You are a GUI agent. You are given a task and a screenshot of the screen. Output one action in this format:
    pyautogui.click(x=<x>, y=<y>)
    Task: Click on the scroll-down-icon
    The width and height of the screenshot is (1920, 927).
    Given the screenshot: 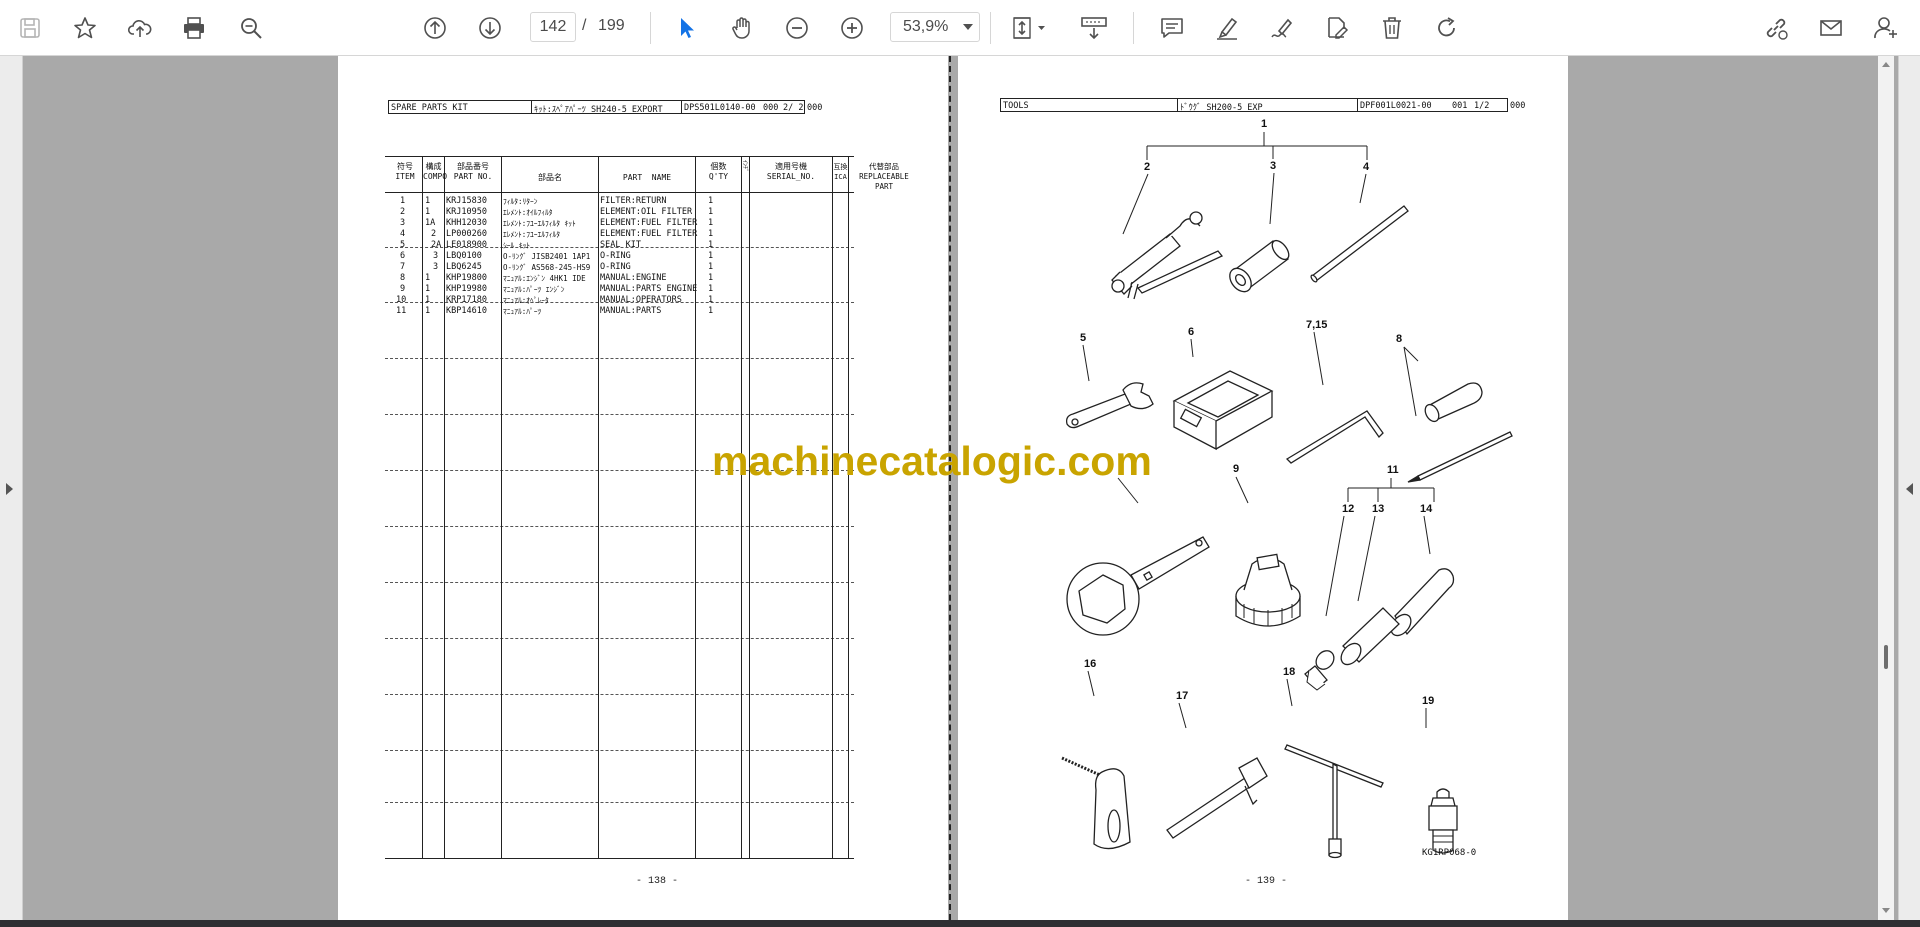 What is the action you would take?
    pyautogui.click(x=1886, y=910)
    